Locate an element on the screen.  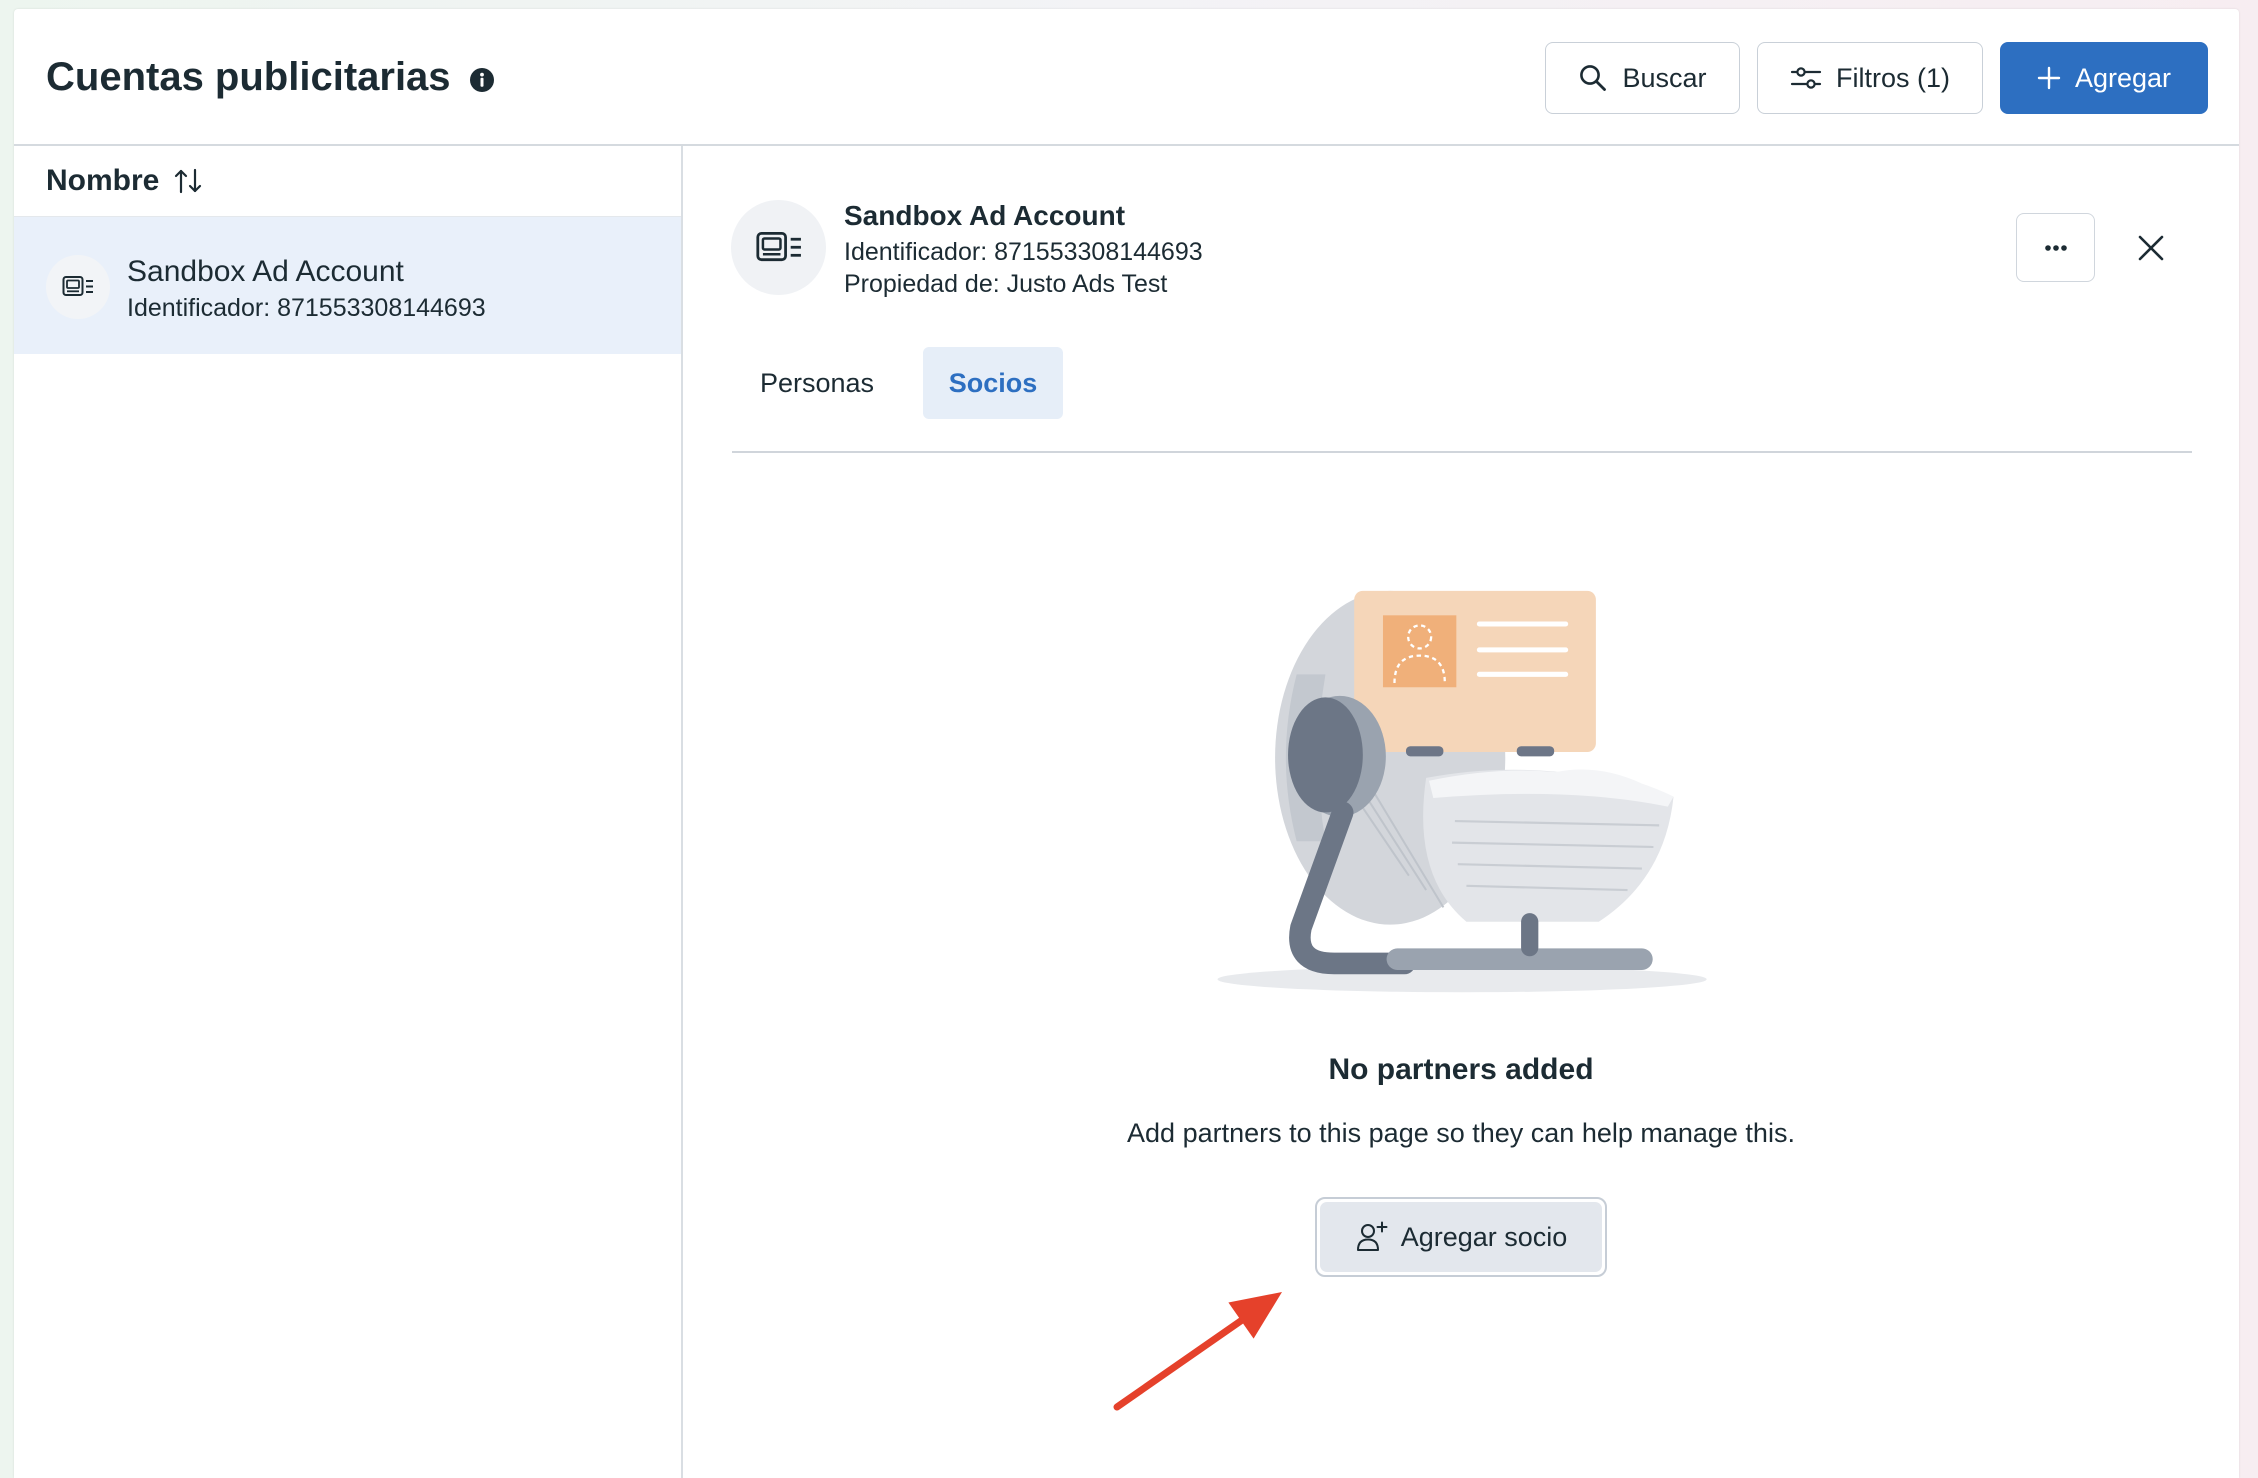
filters-button: Filtros (1) is located at coordinates (1870, 78).